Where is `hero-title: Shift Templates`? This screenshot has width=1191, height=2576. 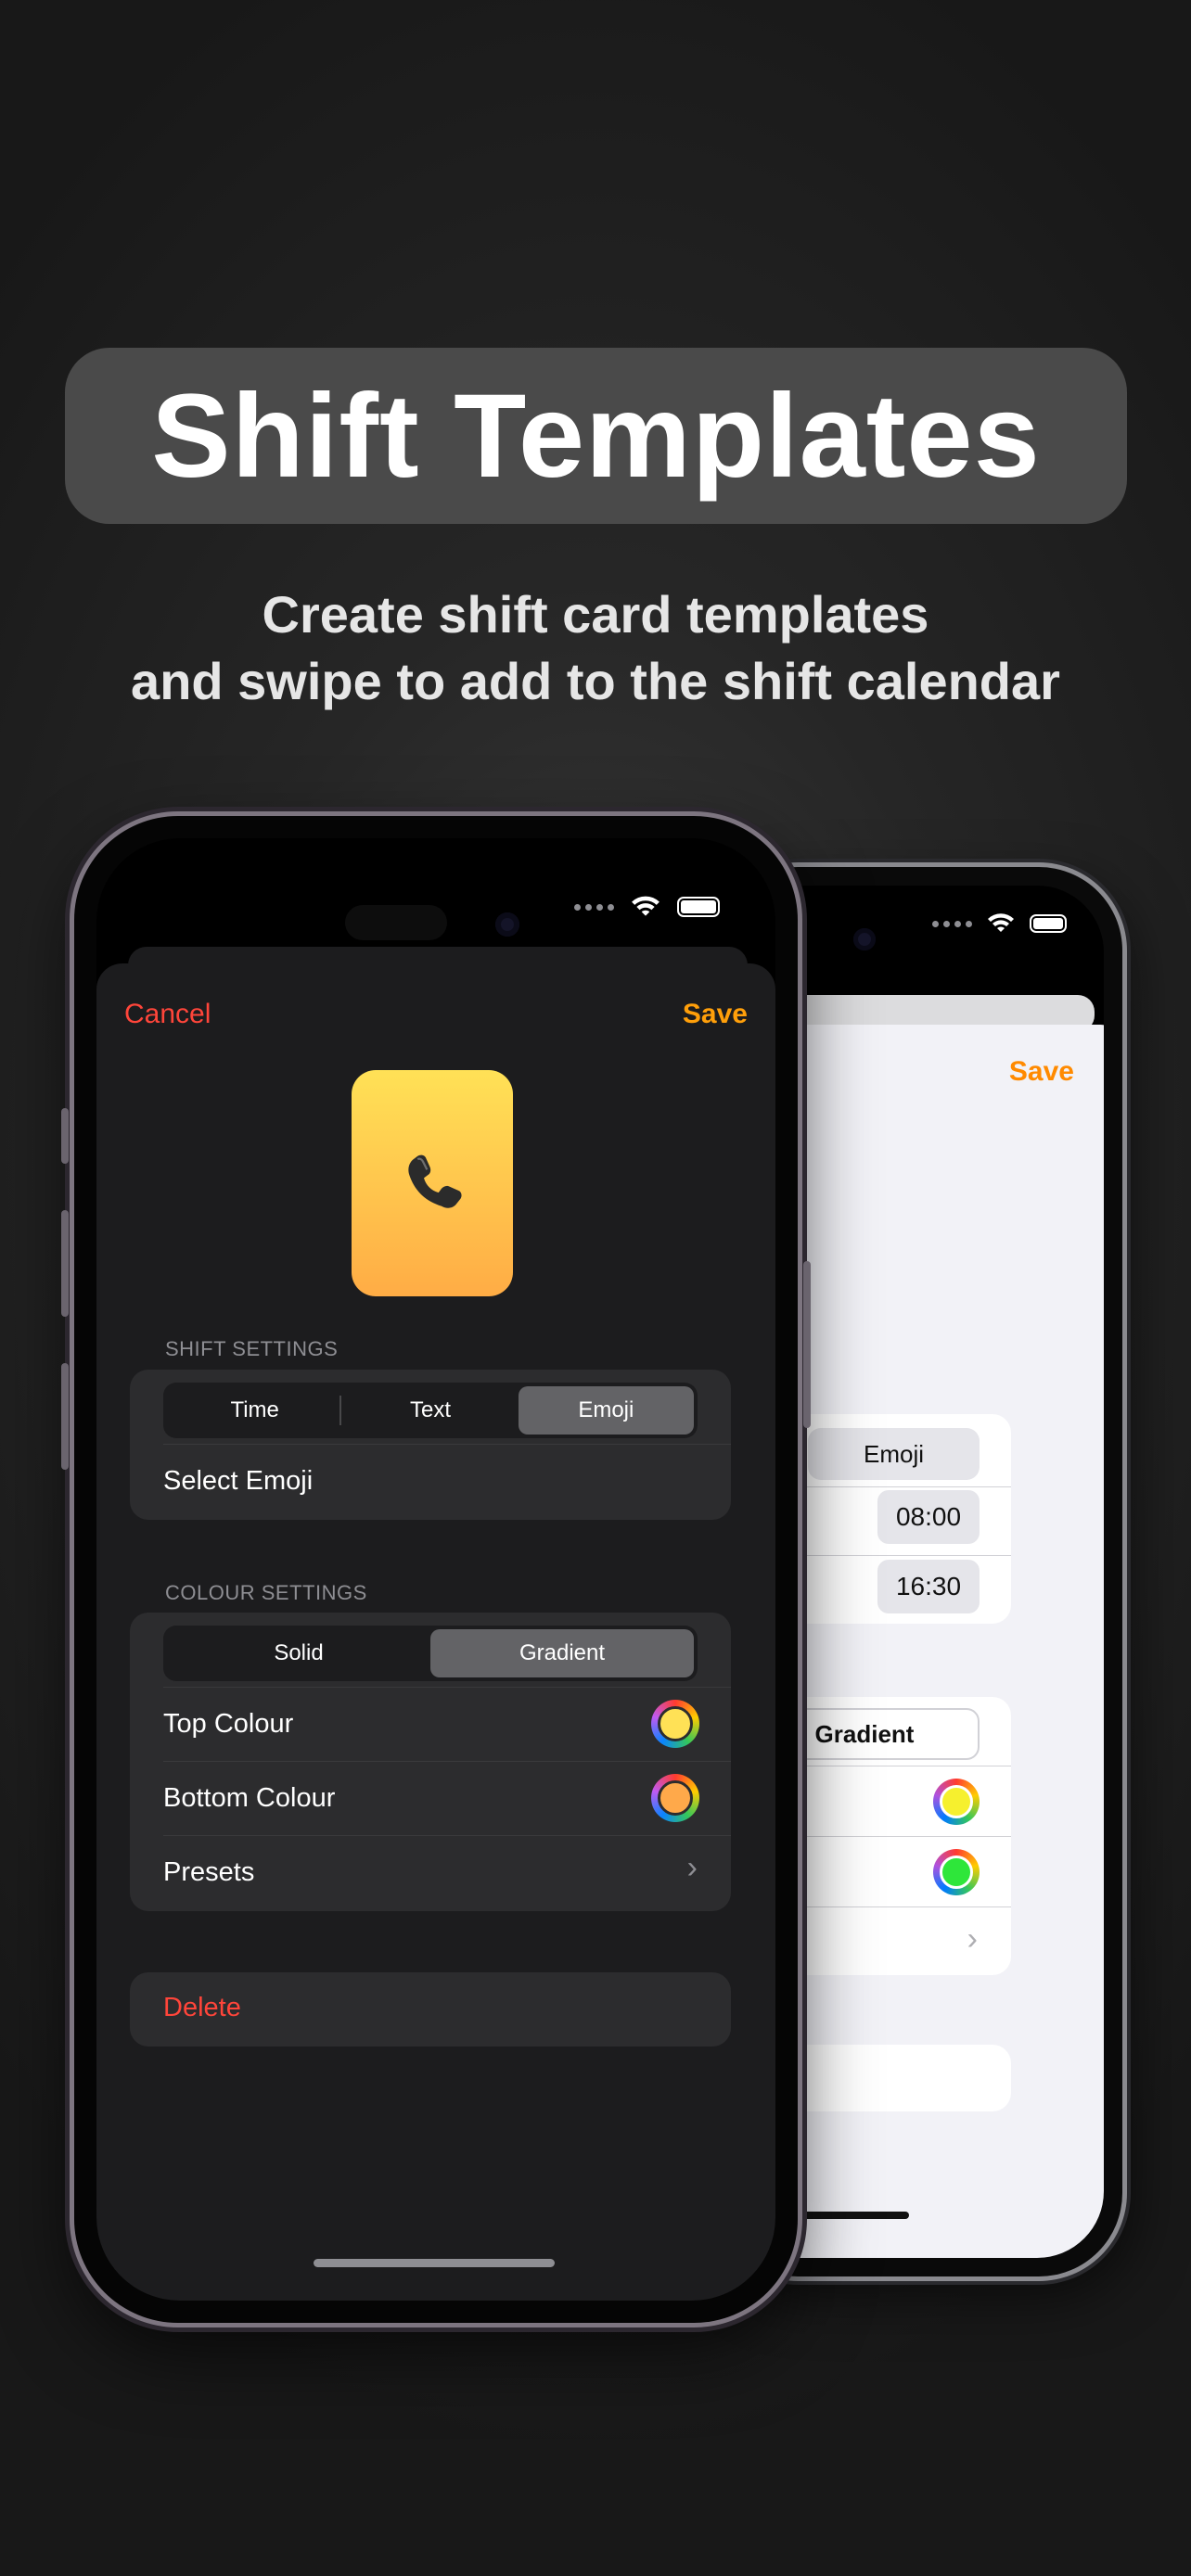
hero-title: Shift Templates is located at coordinates (596, 436).